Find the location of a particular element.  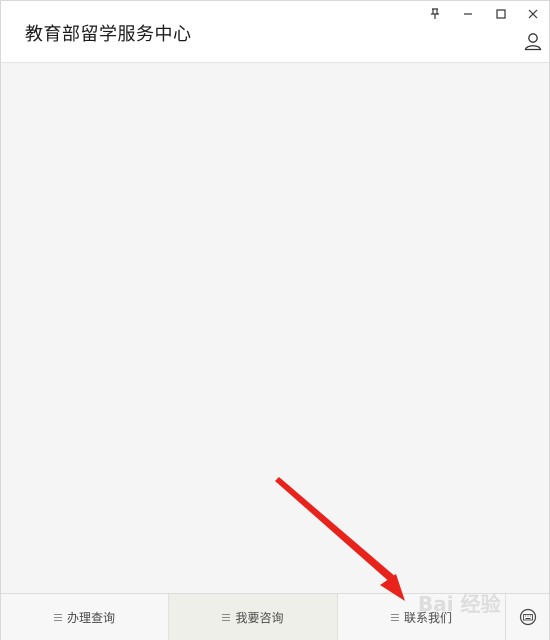

minimize-icon is located at coordinates (468, 14).